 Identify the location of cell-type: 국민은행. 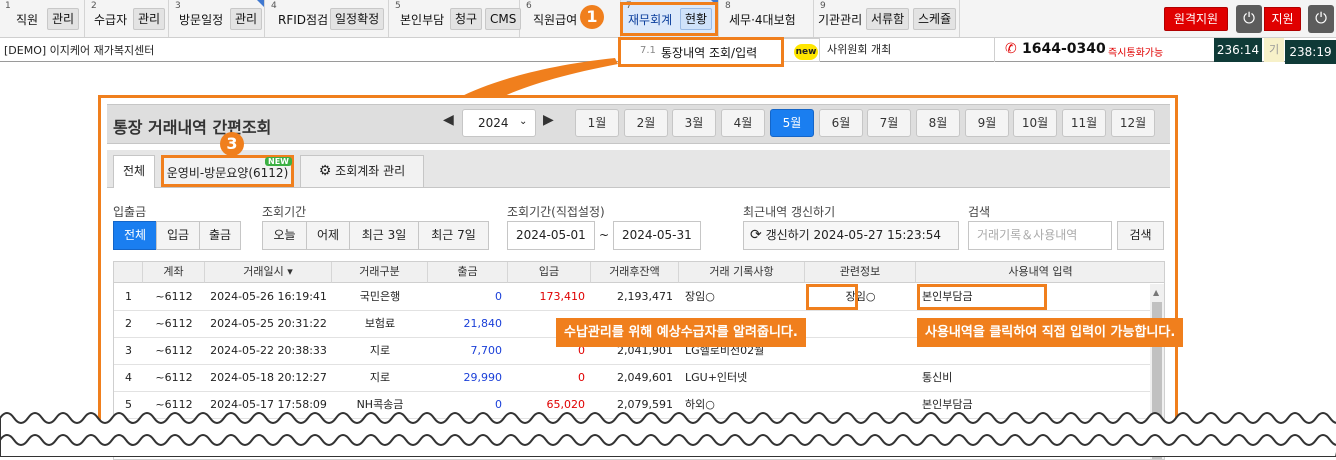
(380, 296).